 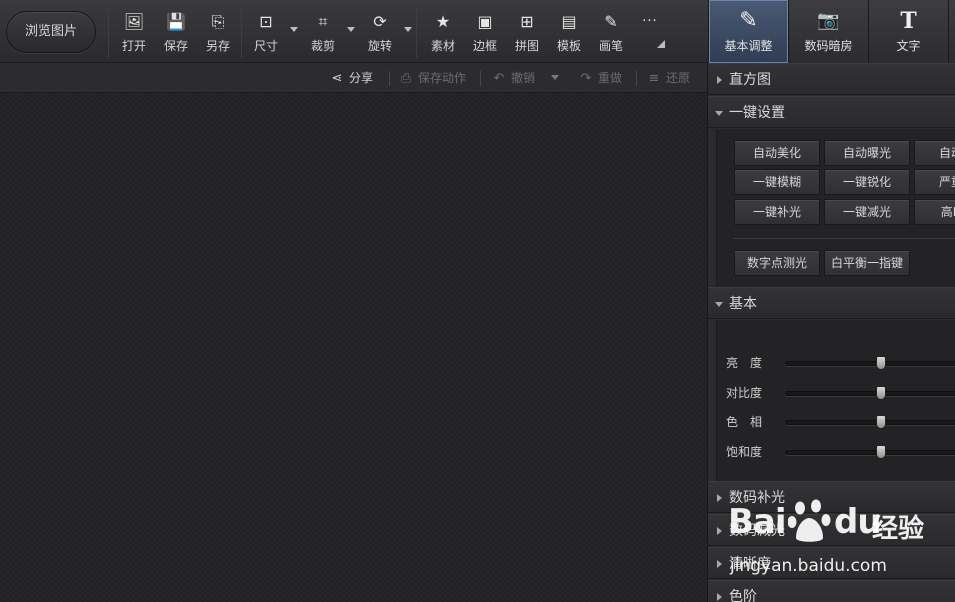 I want to click on section-digital-reduce-light: 数码减光, so click(x=831, y=530).